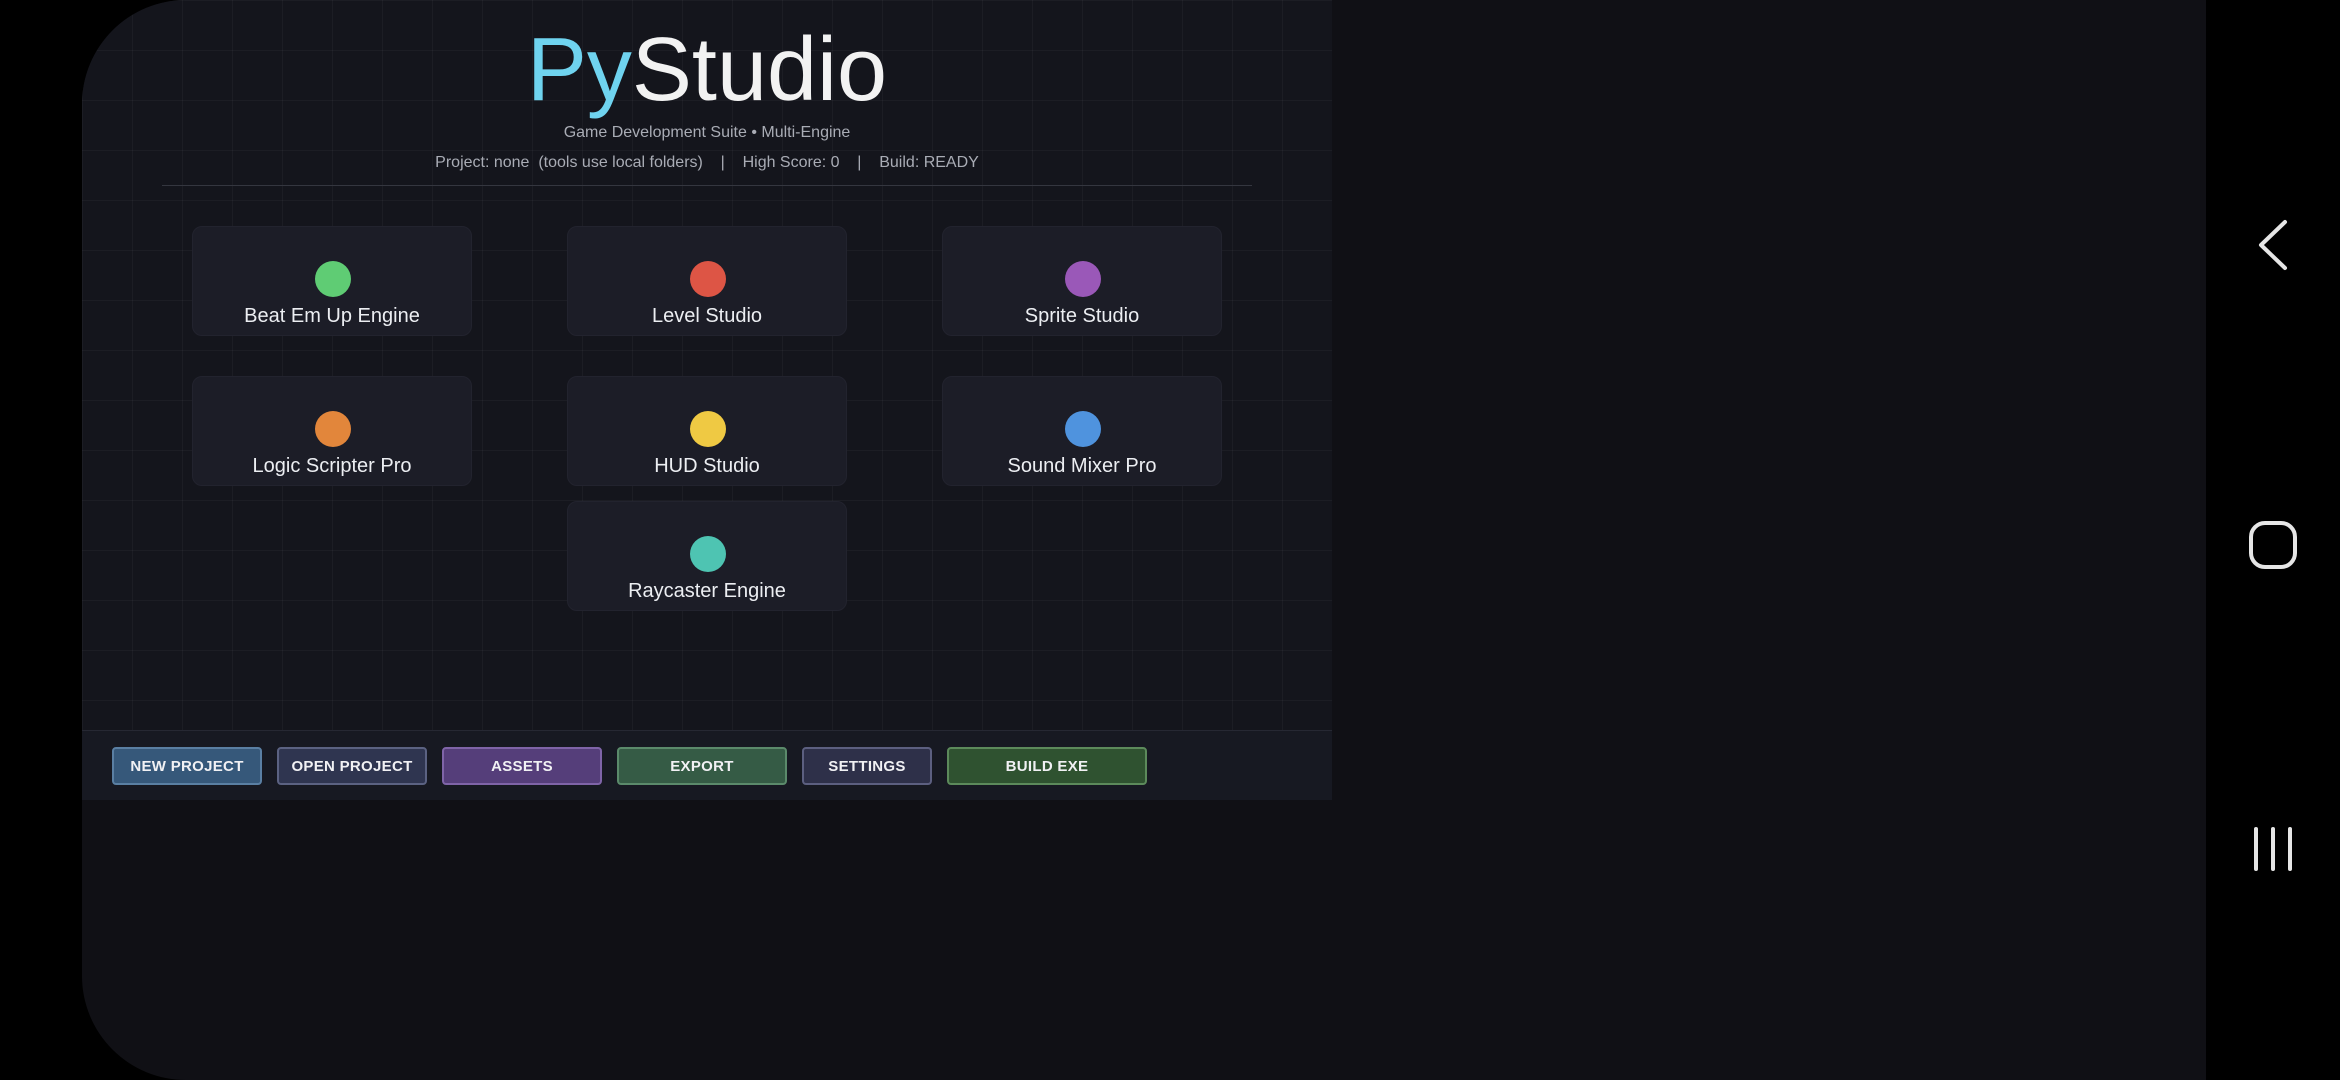 This screenshot has width=2340, height=1080. Describe the element at coordinates (759, 70) in the screenshot. I see `app-title-main: Studio` at that location.